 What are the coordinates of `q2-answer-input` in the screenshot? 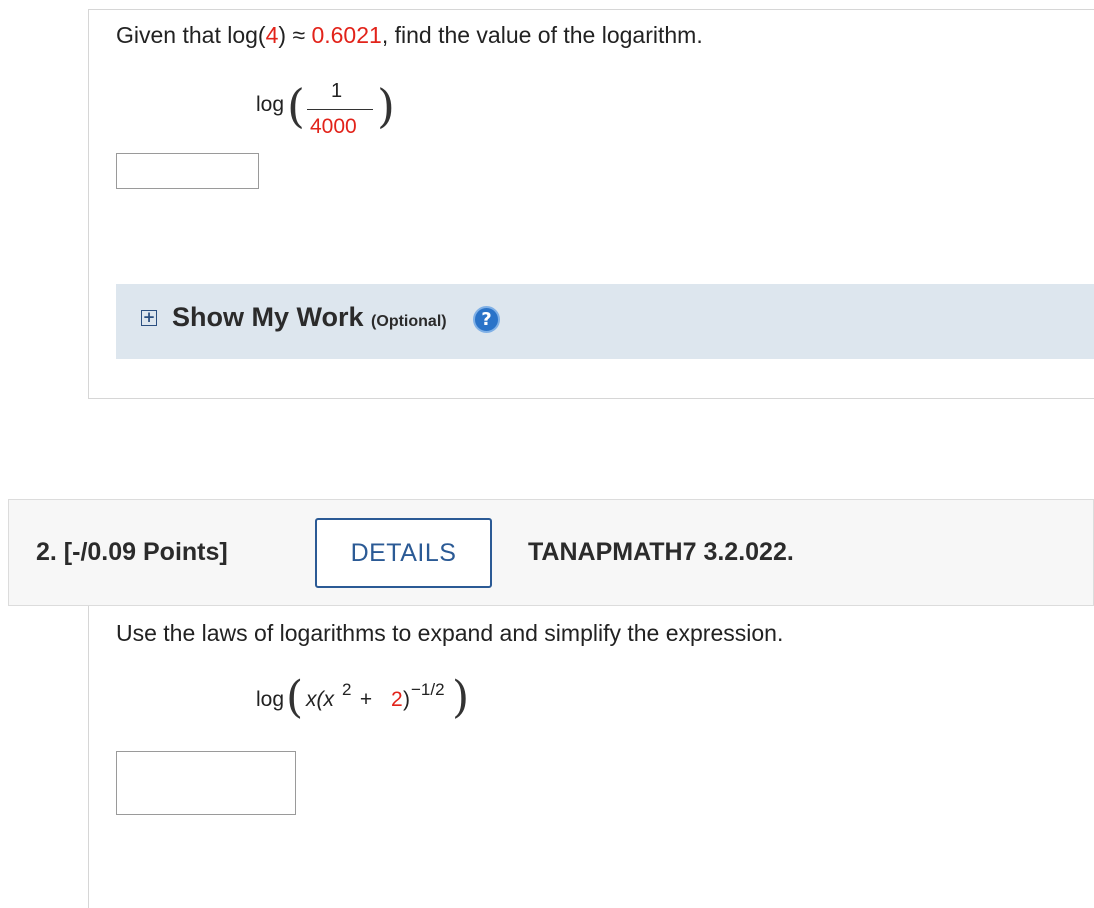 It's located at (206, 783).